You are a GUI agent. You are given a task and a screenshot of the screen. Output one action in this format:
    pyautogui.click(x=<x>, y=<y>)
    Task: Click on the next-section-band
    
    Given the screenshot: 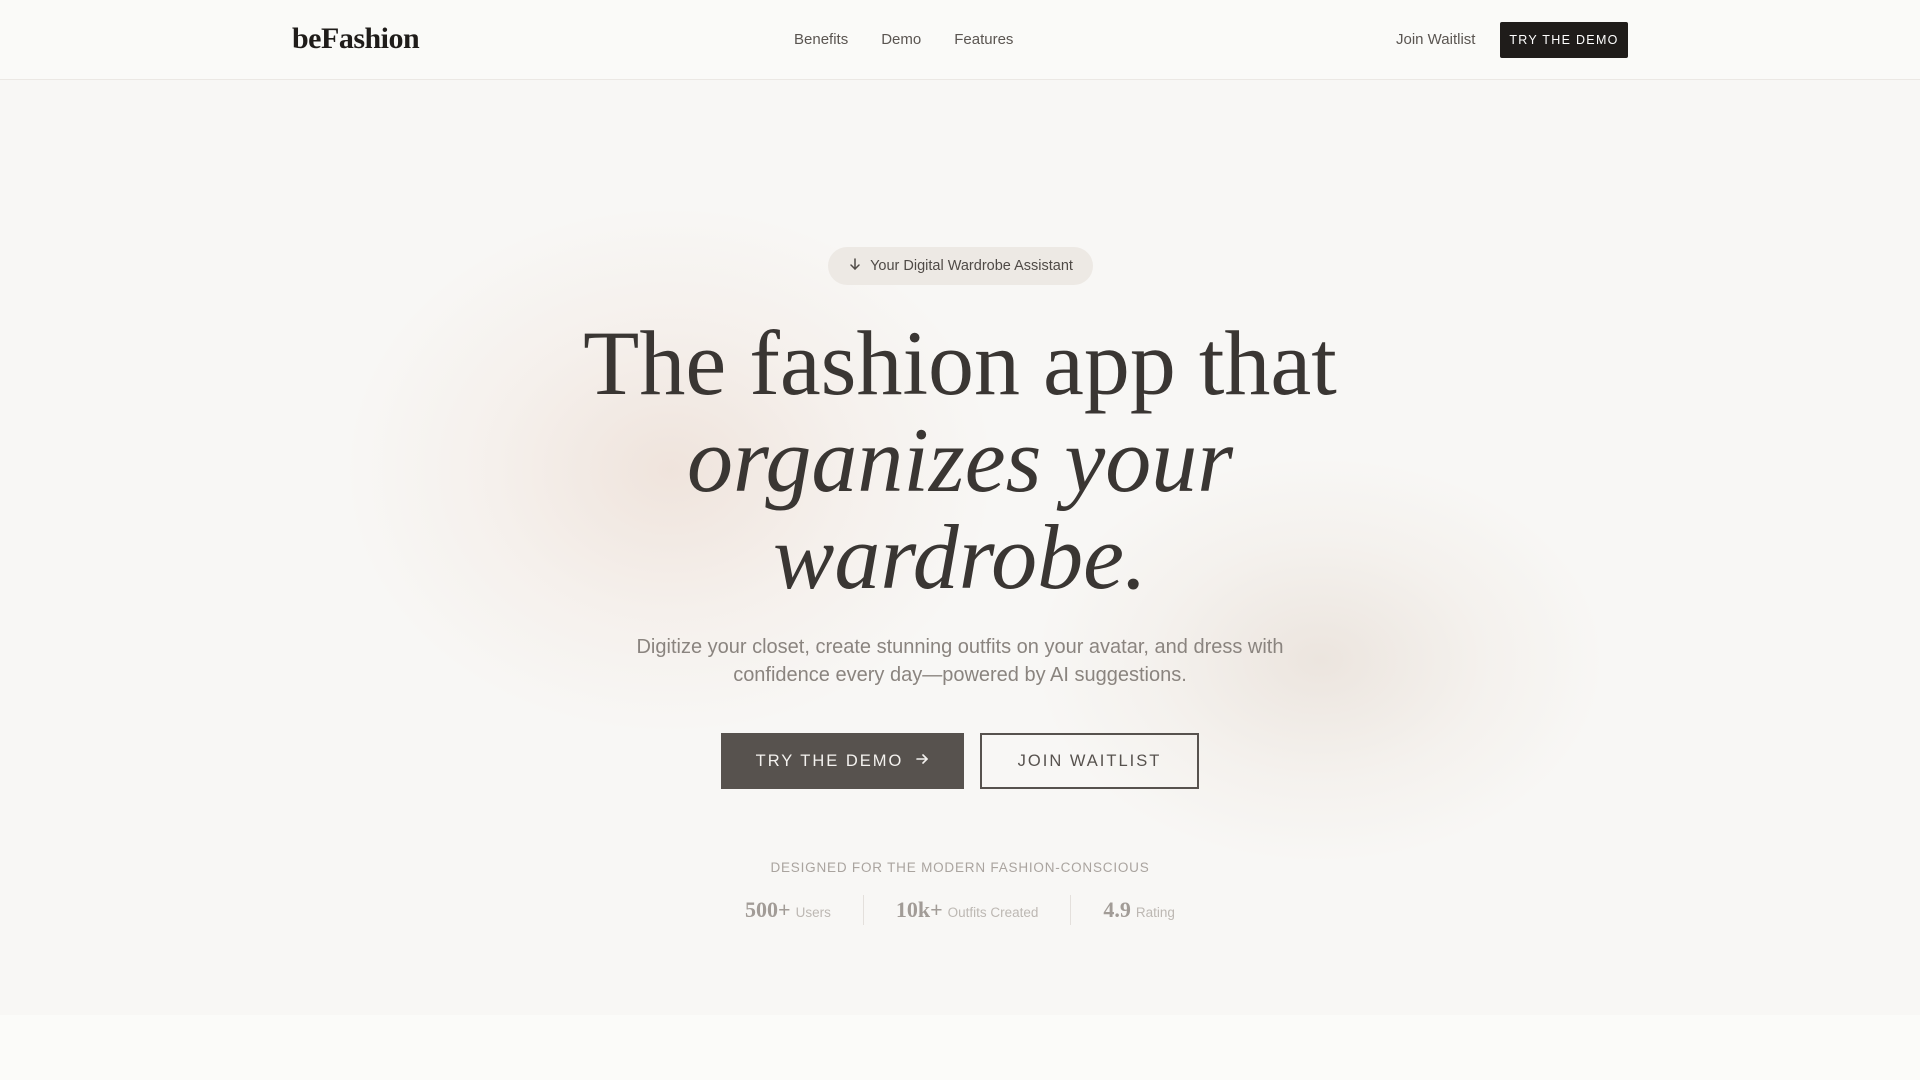 What is the action you would take?
    pyautogui.click(x=960, y=1047)
    